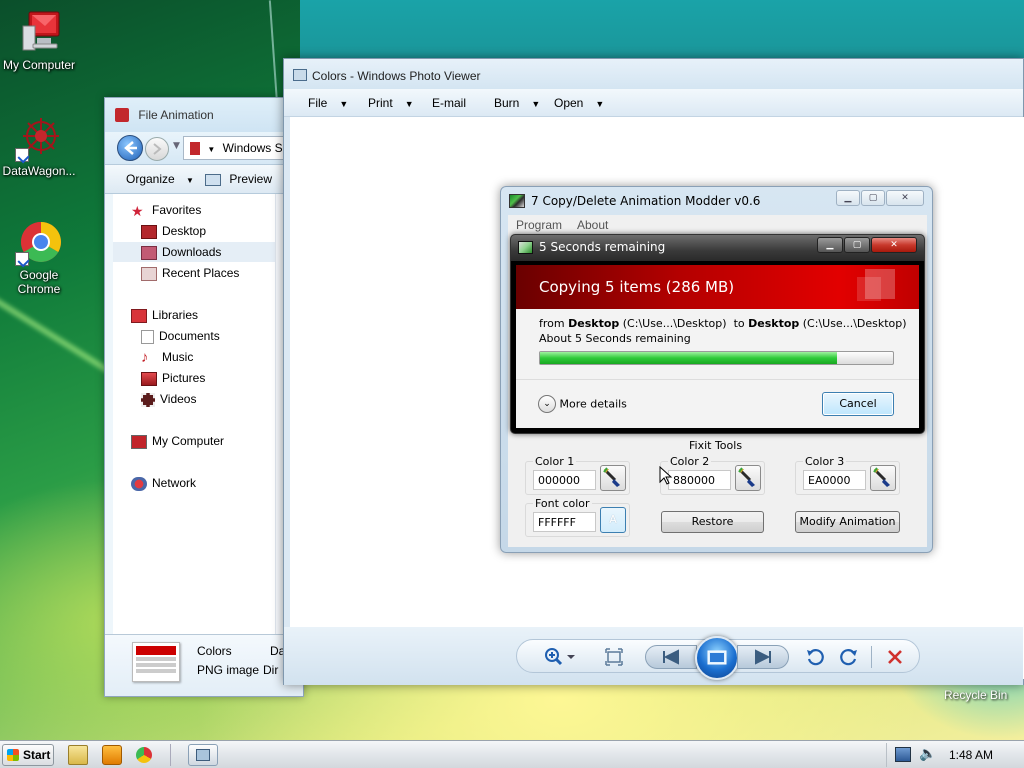 The width and height of the screenshot is (1024, 768). What do you see at coordinates (712, 522) in the screenshot?
I see `restore-button: Restore` at bounding box center [712, 522].